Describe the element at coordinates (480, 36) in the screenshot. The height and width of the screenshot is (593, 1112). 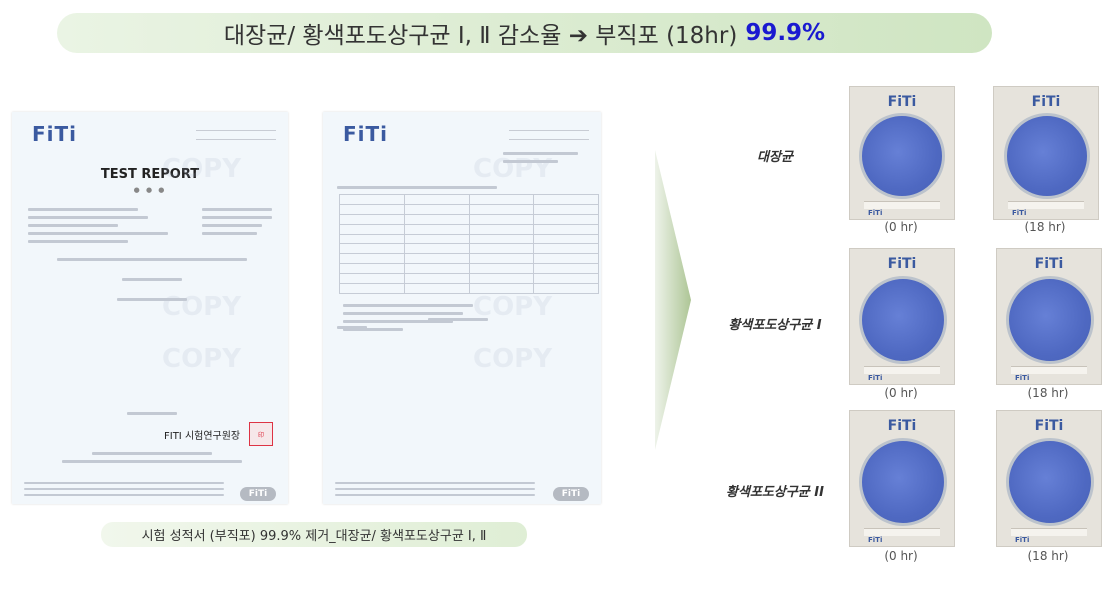
I see `headline-text: 대장균/ 황색포도상구균 Ⅰ, Ⅱ 감소율 ➔ 부직포 (18hr)` at that location.